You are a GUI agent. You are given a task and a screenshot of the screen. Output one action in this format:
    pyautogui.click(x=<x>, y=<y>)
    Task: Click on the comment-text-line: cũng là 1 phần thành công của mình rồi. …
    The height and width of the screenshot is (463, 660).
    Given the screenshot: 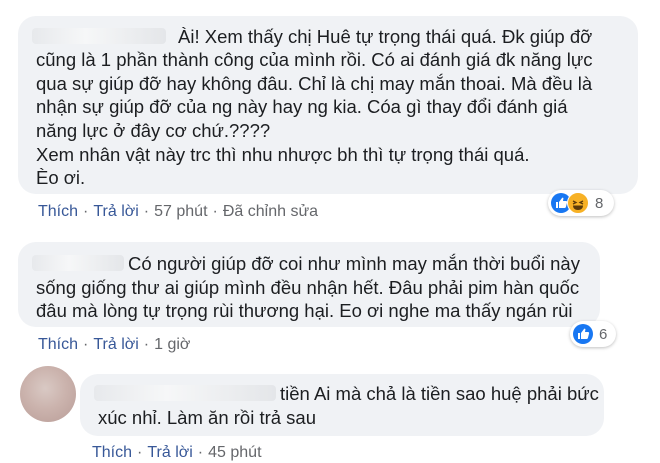 What is the action you would take?
    pyautogui.click(x=314, y=59)
    